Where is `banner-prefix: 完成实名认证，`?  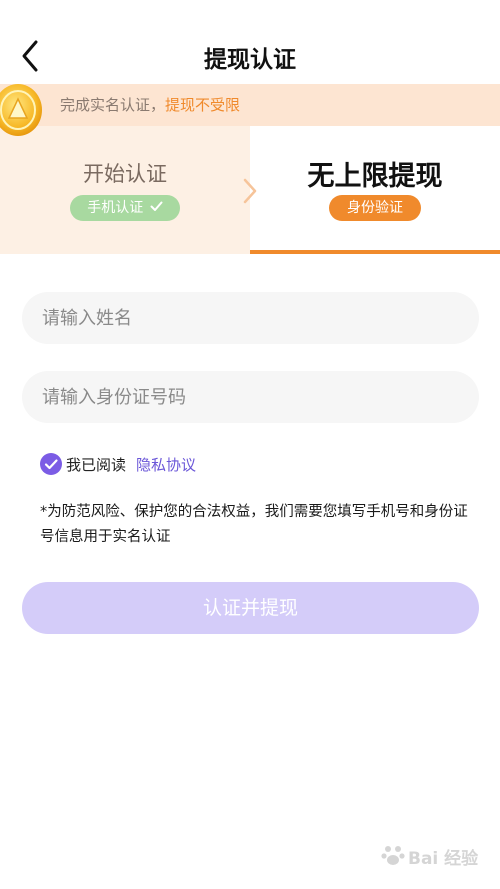 banner-prefix: 完成实名认证， is located at coordinates (113, 105).